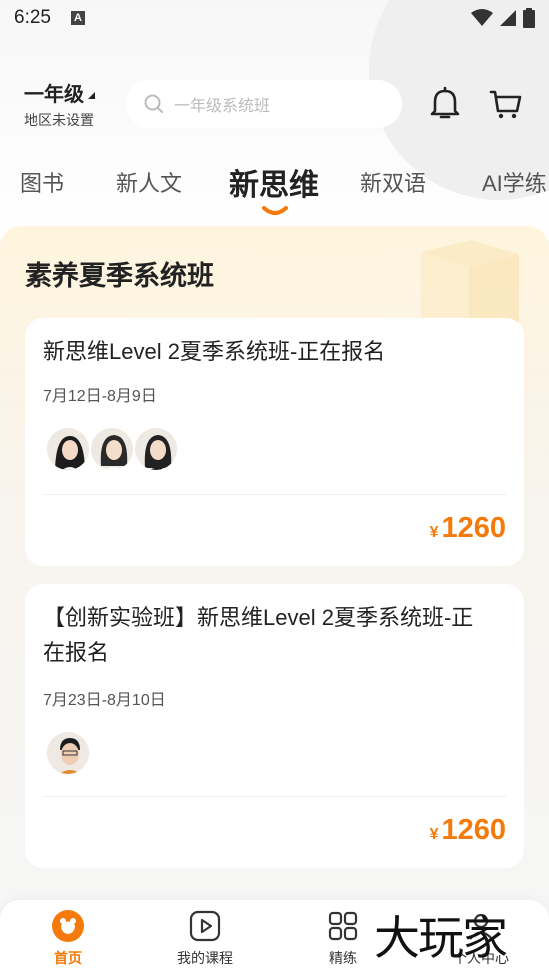  What do you see at coordinates (54, 95) in the screenshot?
I see `grade-label: 一年级` at bounding box center [54, 95].